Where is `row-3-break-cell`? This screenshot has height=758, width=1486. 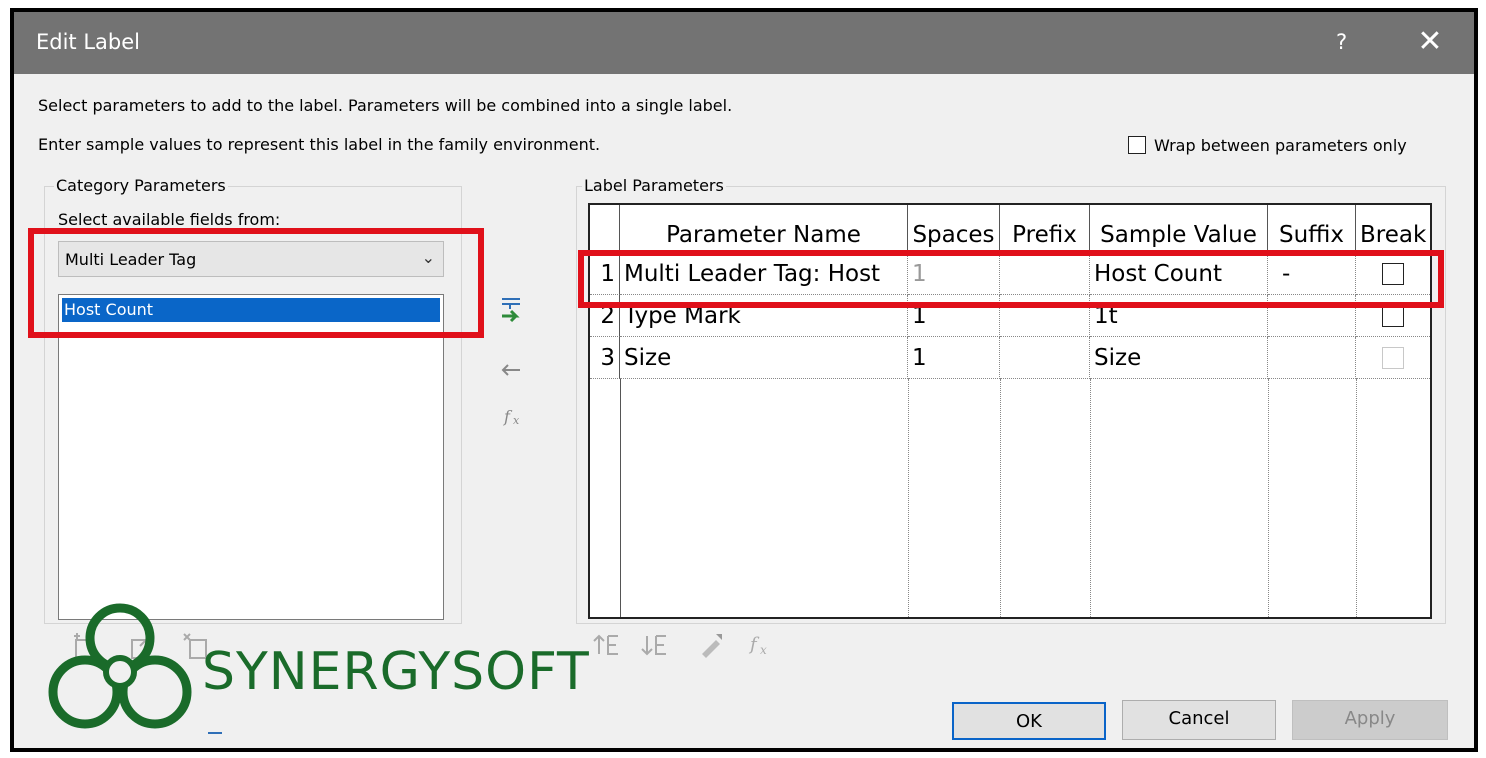 row-3-break-cell is located at coordinates (1393, 358).